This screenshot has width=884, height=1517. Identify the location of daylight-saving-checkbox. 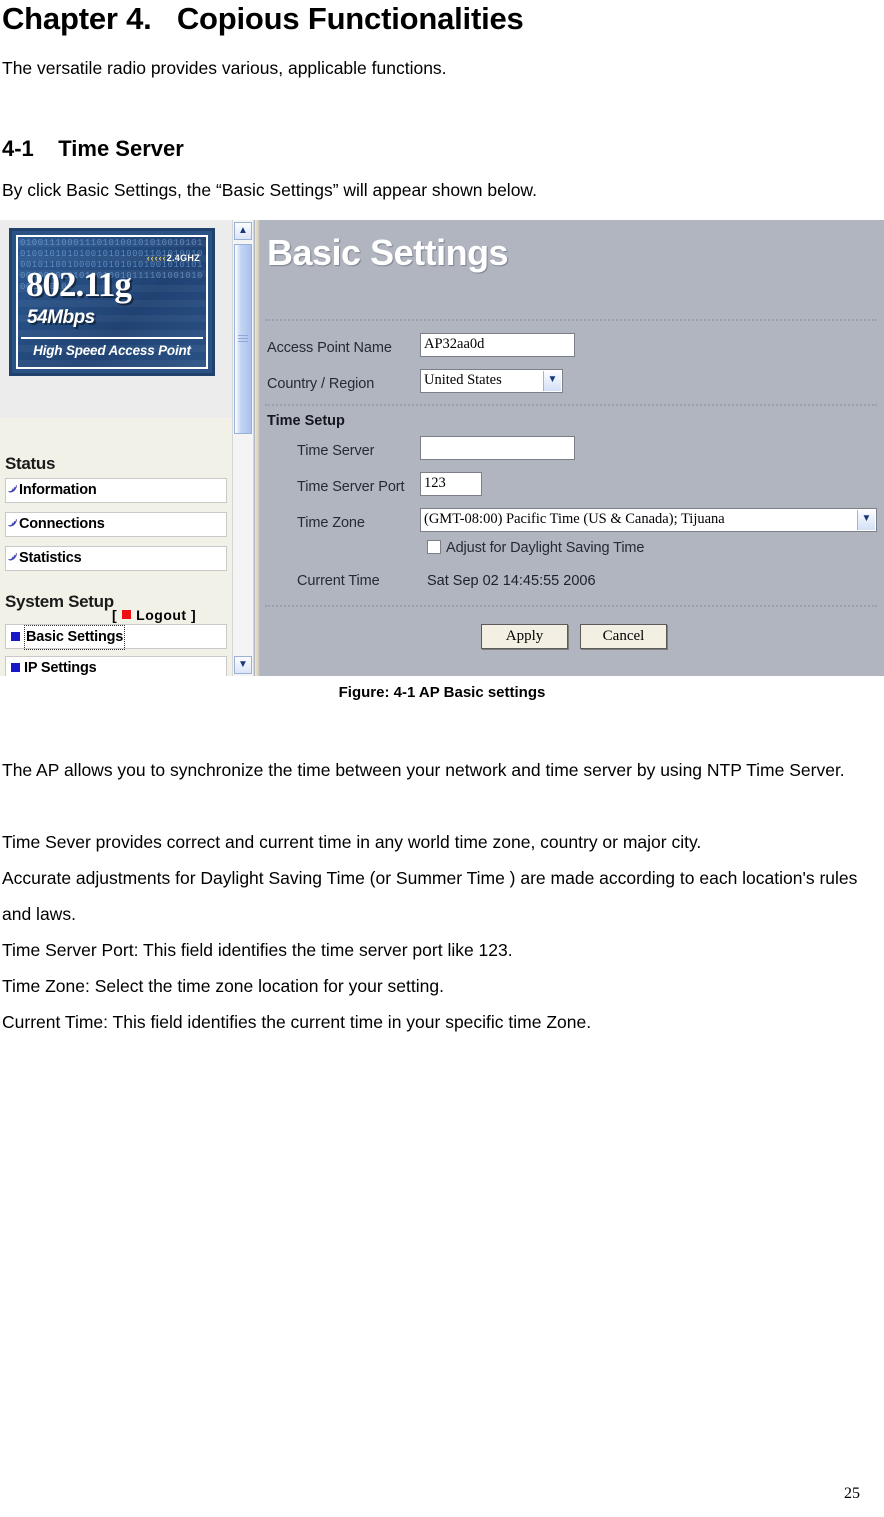
(434, 547).